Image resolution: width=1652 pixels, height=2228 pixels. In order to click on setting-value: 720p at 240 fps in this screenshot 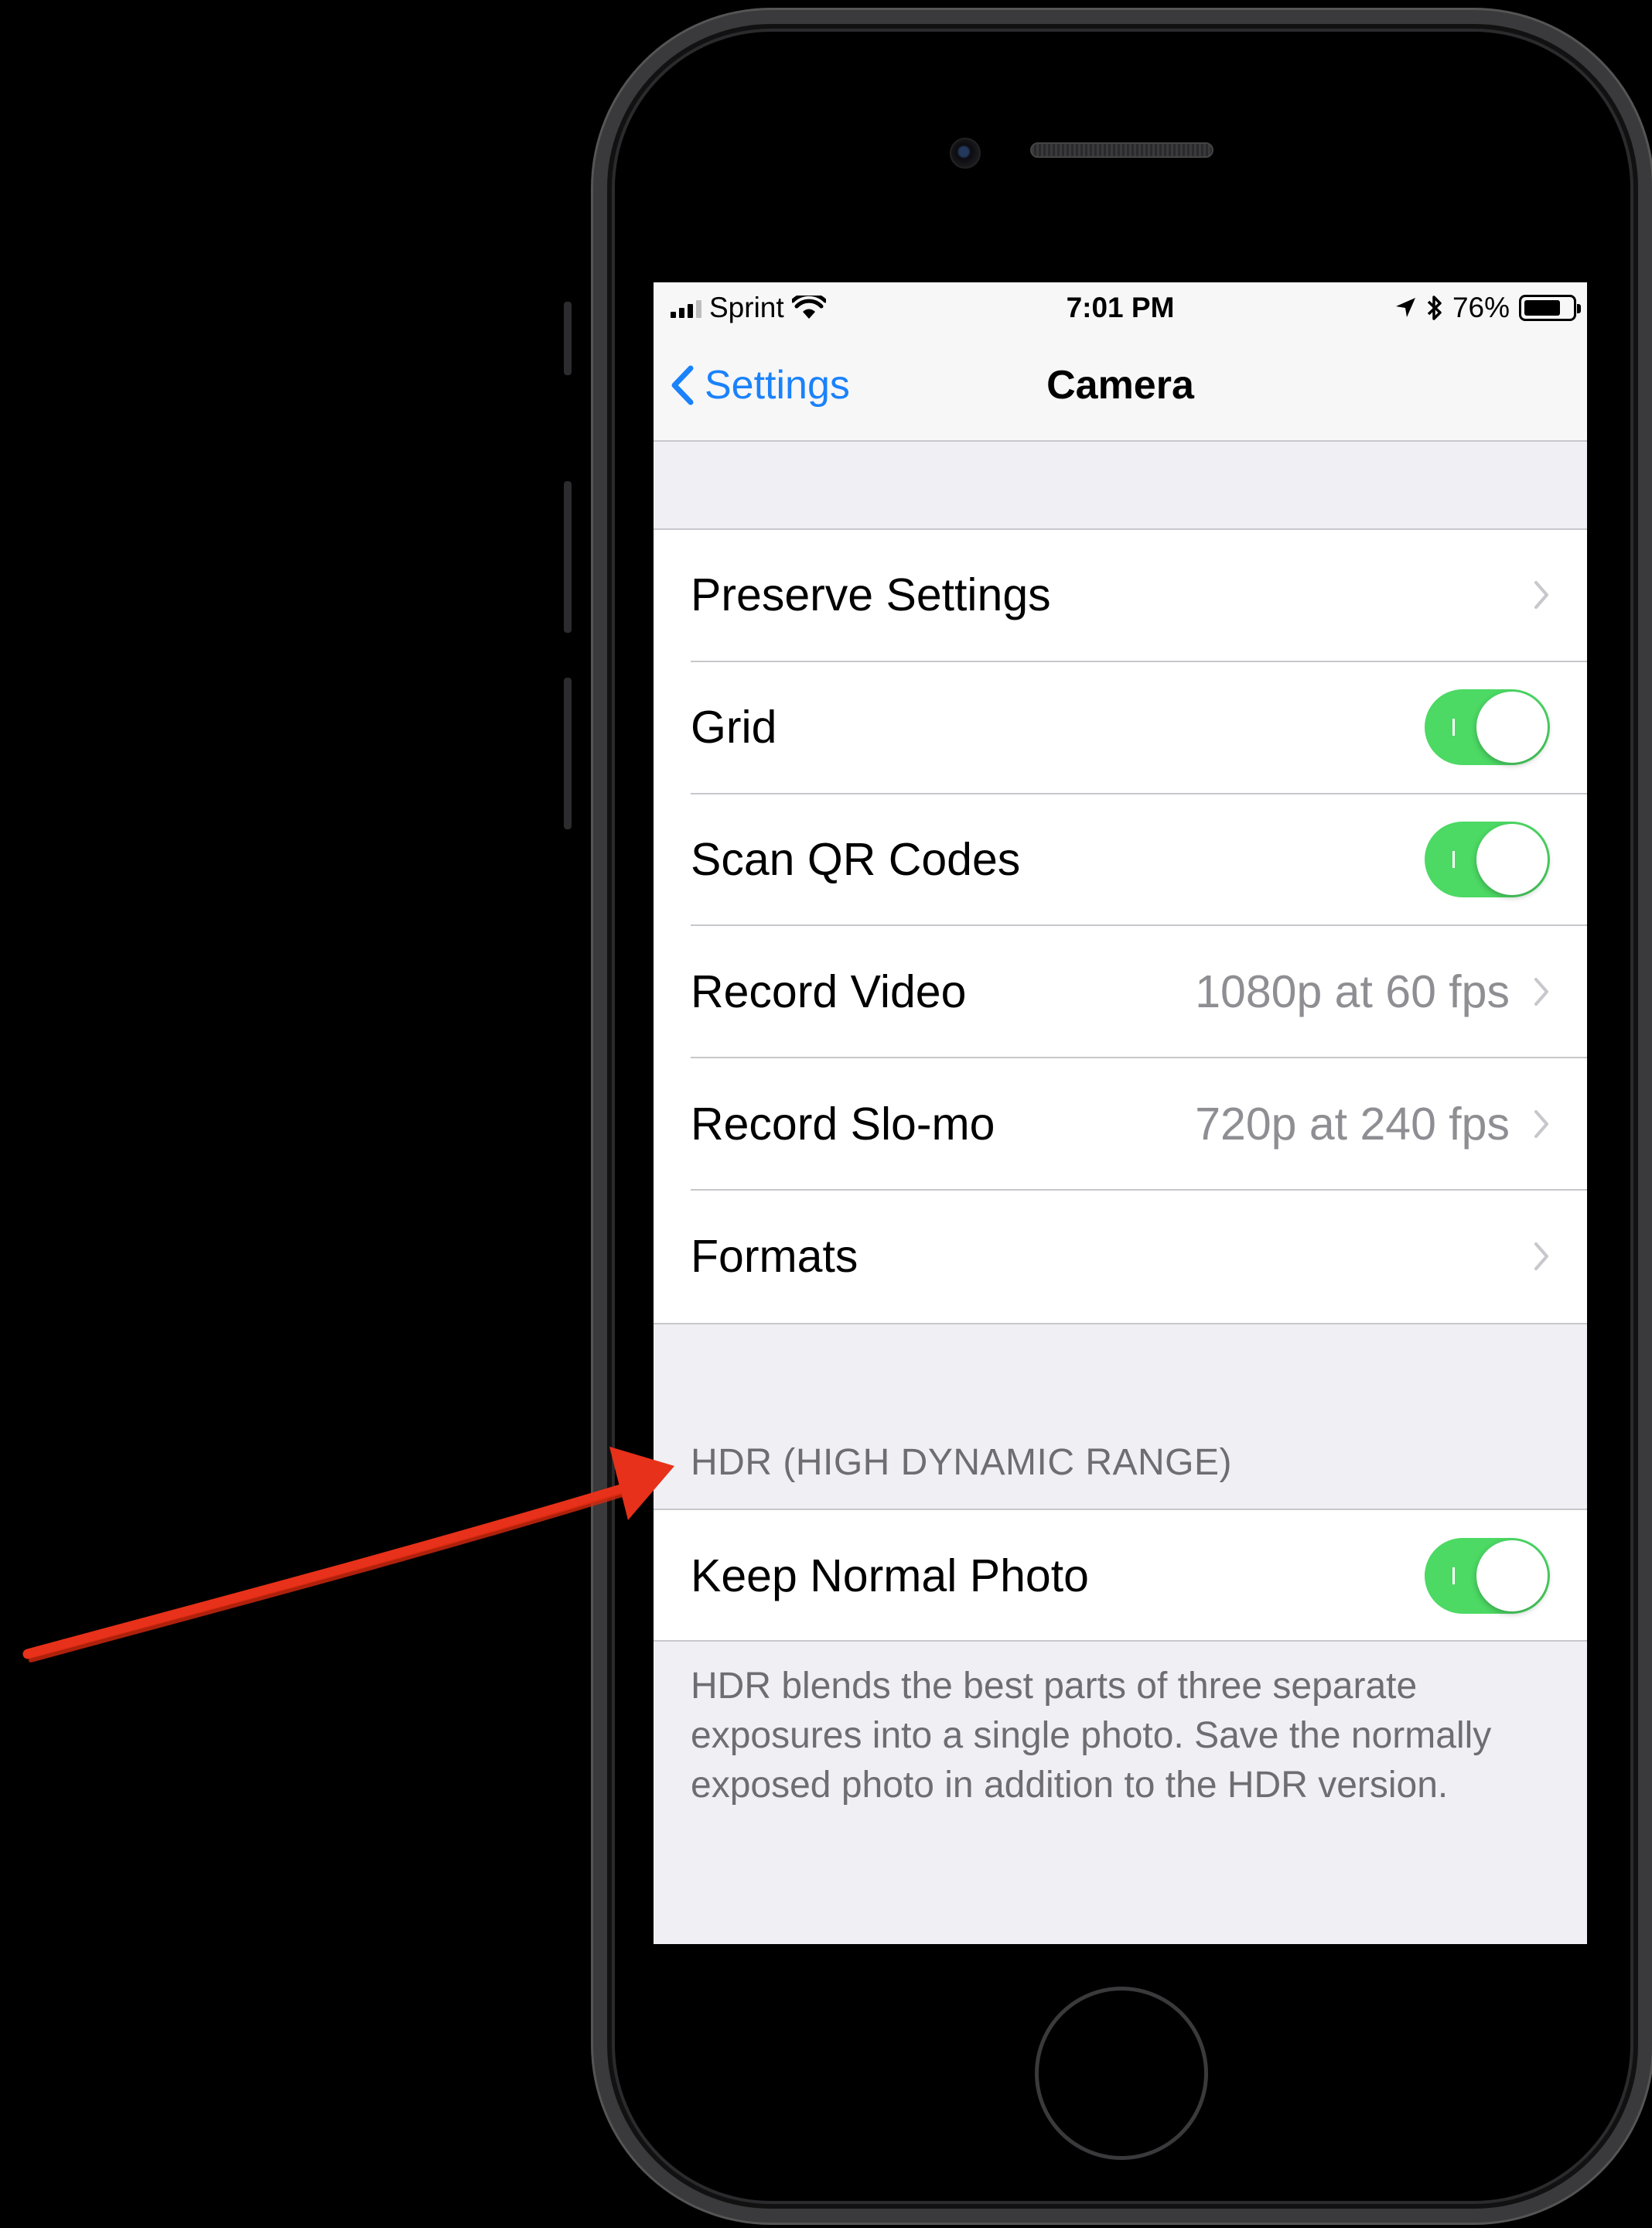, I will do `click(1352, 1124)`.